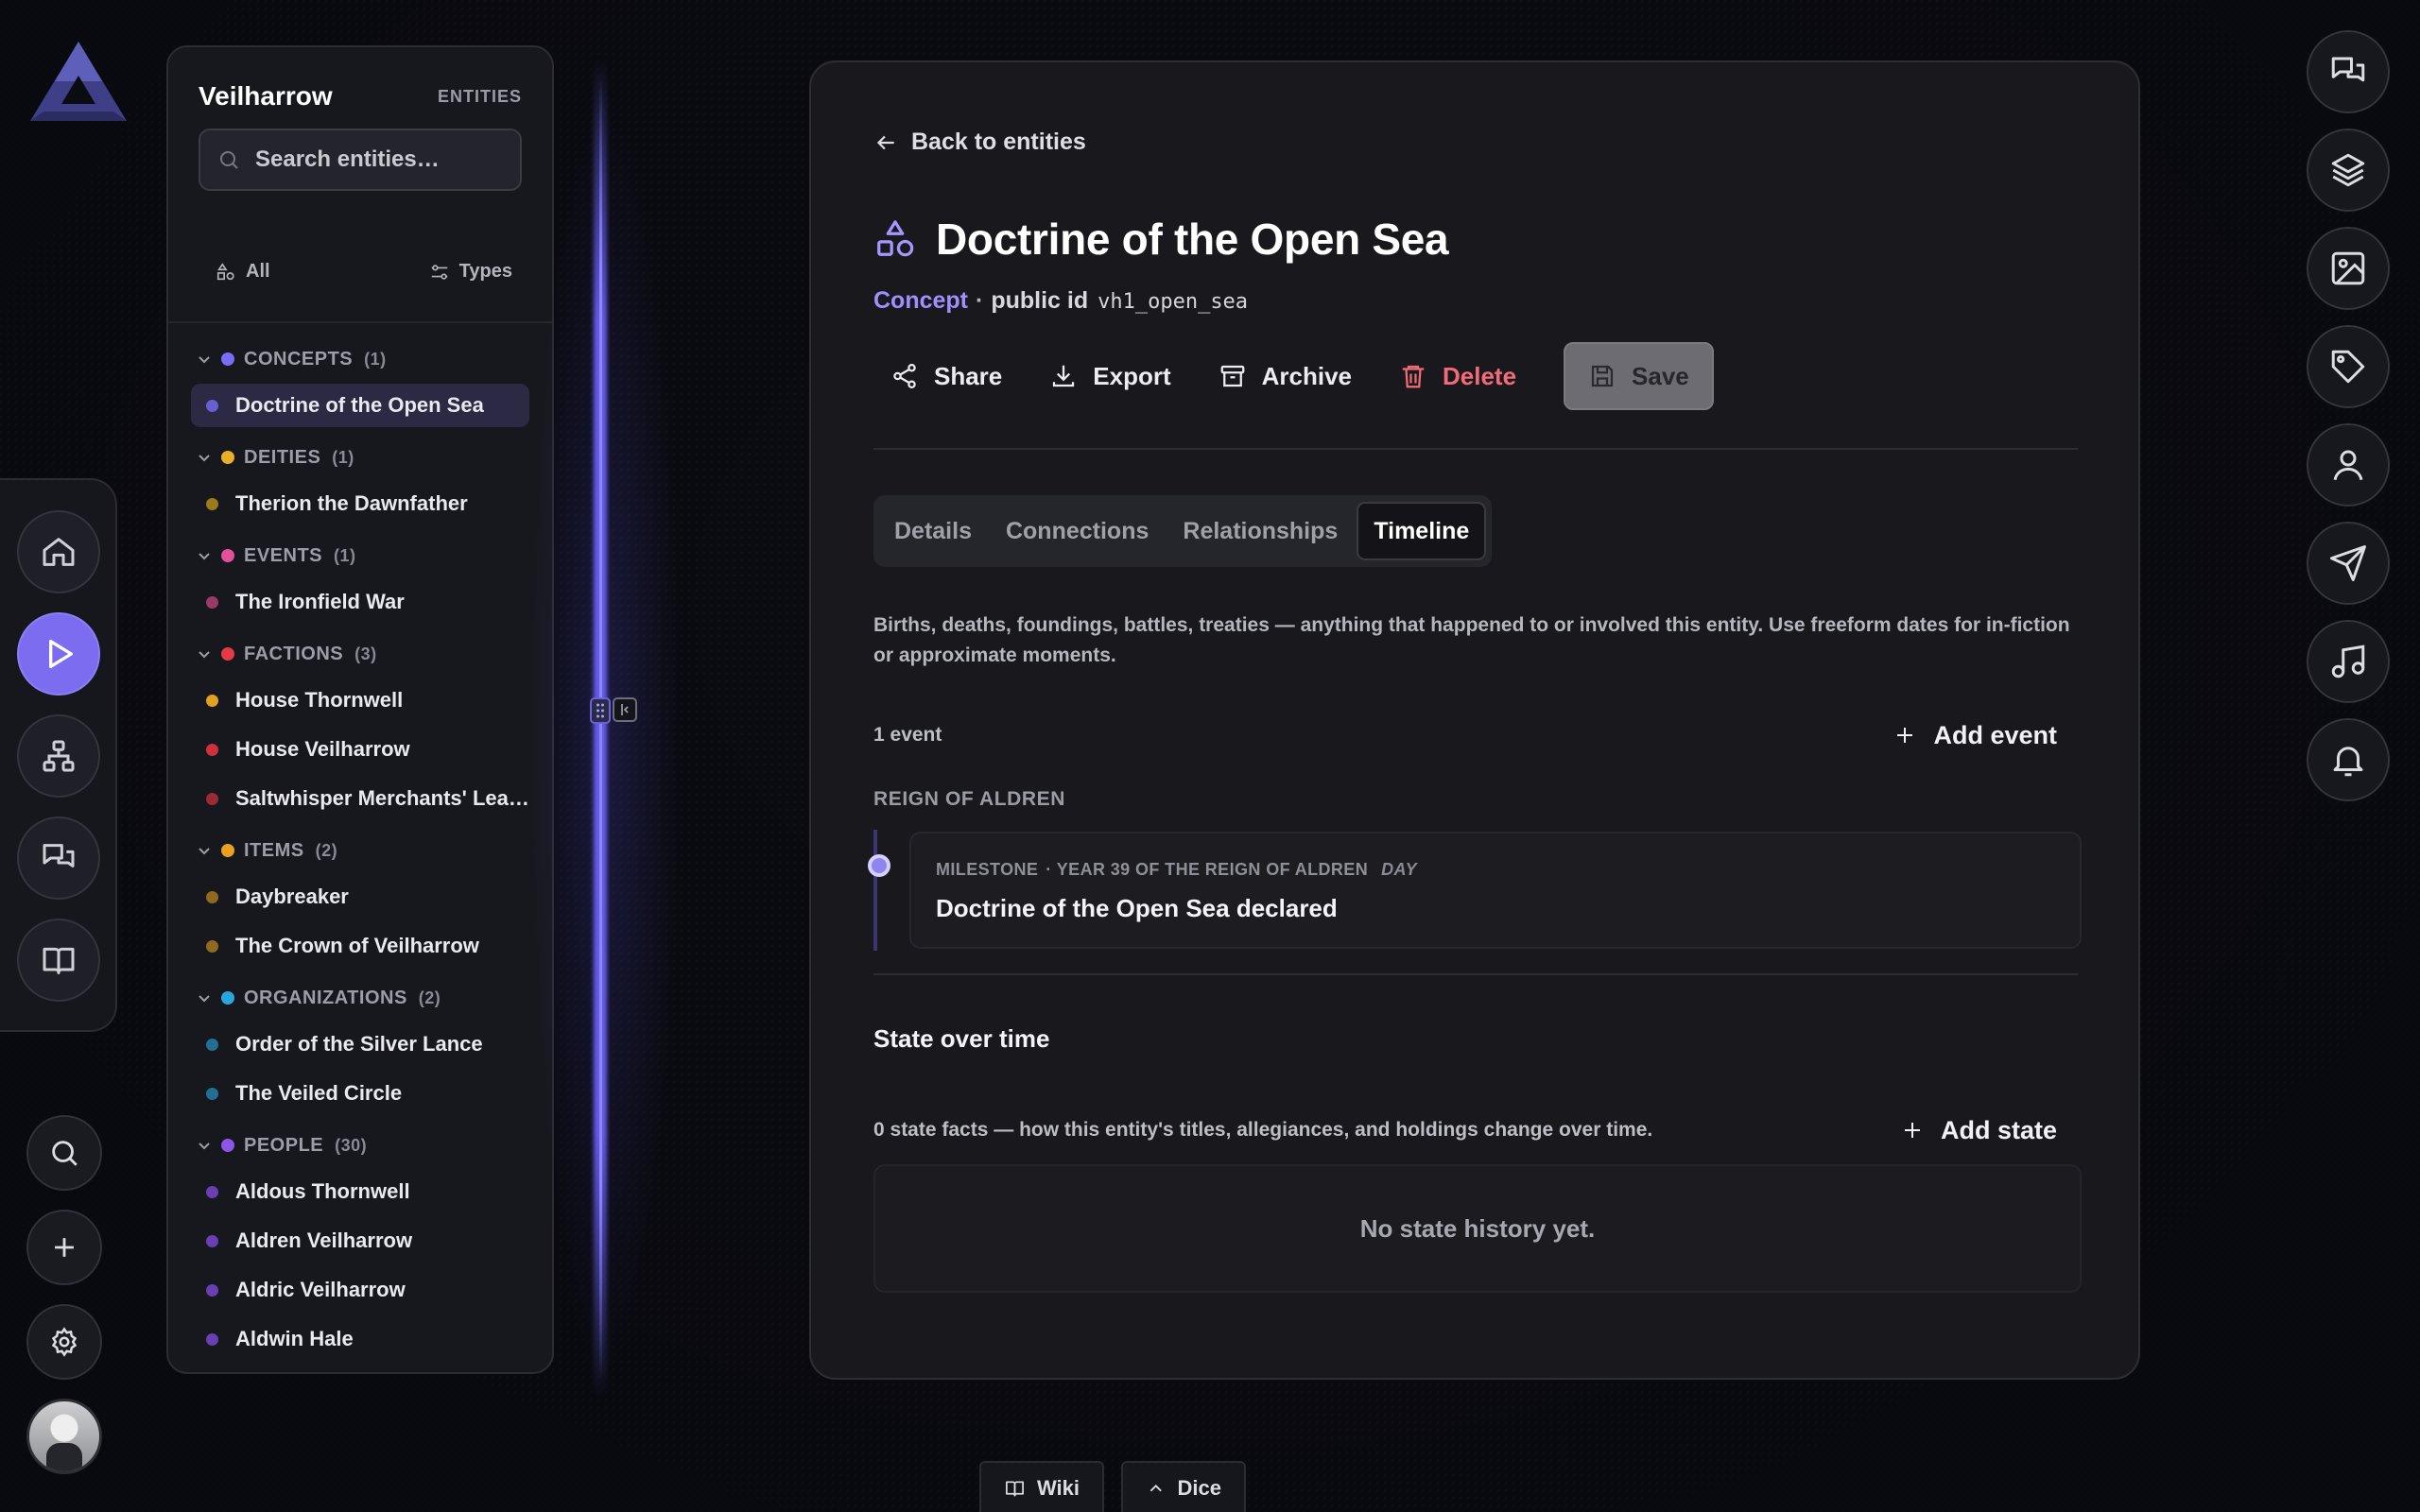 The image size is (2420, 1512). Describe the element at coordinates (1064, 376) in the screenshot. I see `download-icon` at that location.